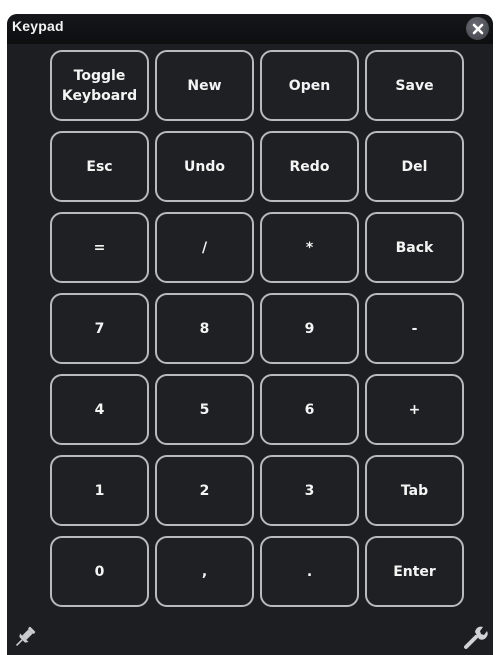 This screenshot has width=500, height=655. Describe the element at coordinates (309, 166) in the screenshot. I see `redo-key: Redo` at that location.